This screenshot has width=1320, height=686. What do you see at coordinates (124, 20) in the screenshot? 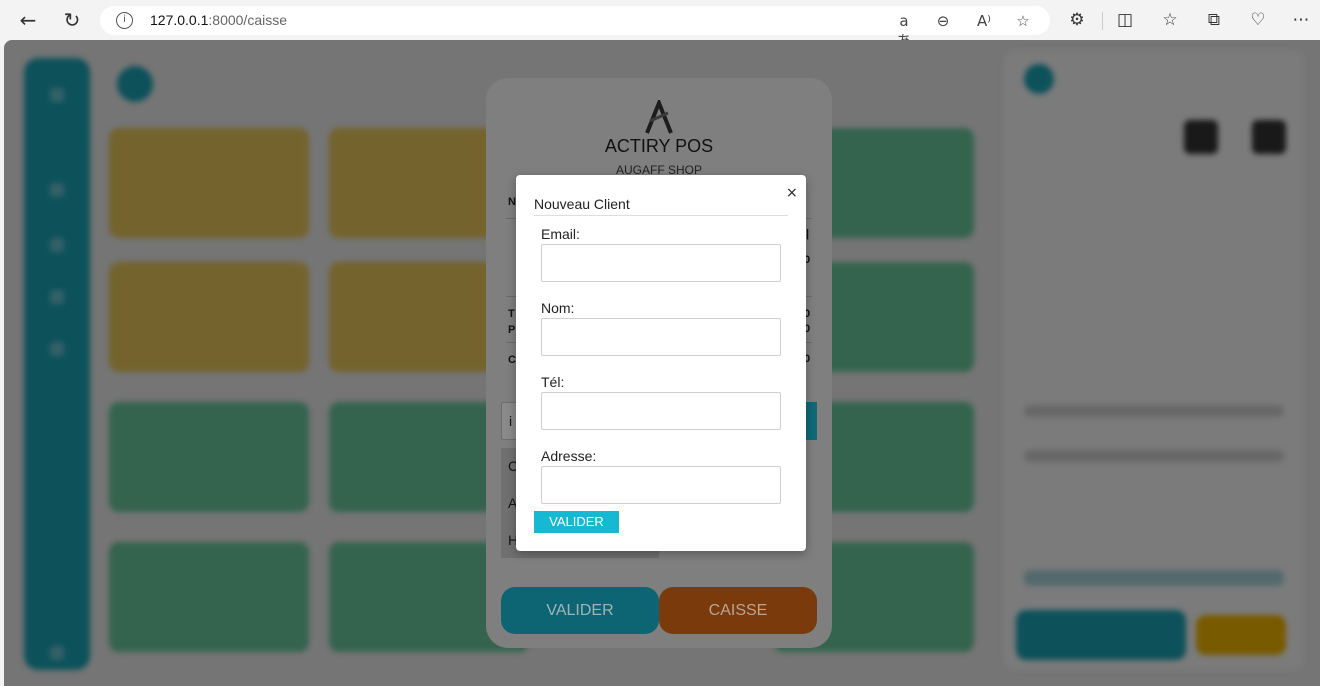
I see `info-icon: i` at bounding box center [124, 20].